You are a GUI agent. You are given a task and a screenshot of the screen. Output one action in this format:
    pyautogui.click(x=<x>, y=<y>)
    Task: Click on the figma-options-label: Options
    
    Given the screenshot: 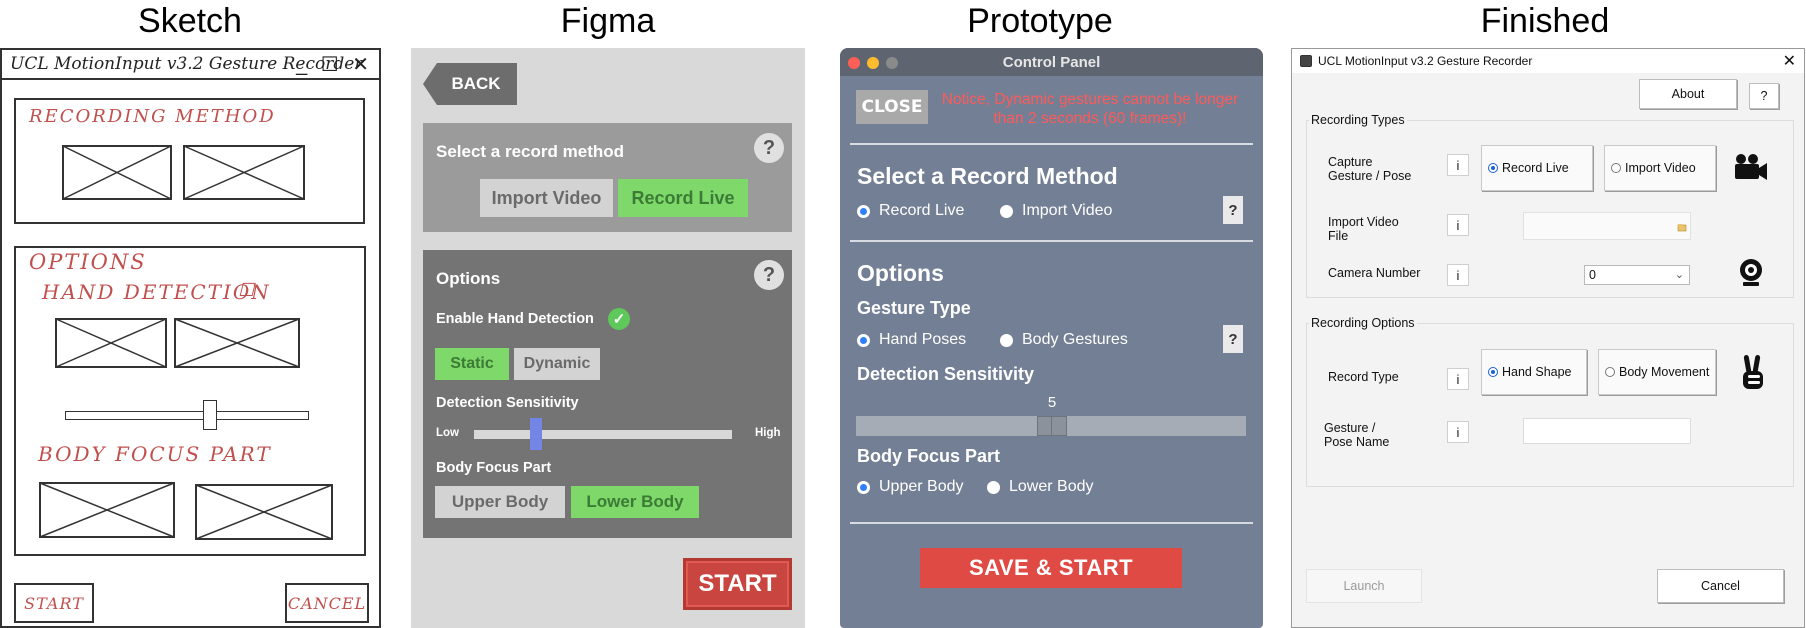 What is the action you would take?
    pyautogui.click(x=468, y=278)
    